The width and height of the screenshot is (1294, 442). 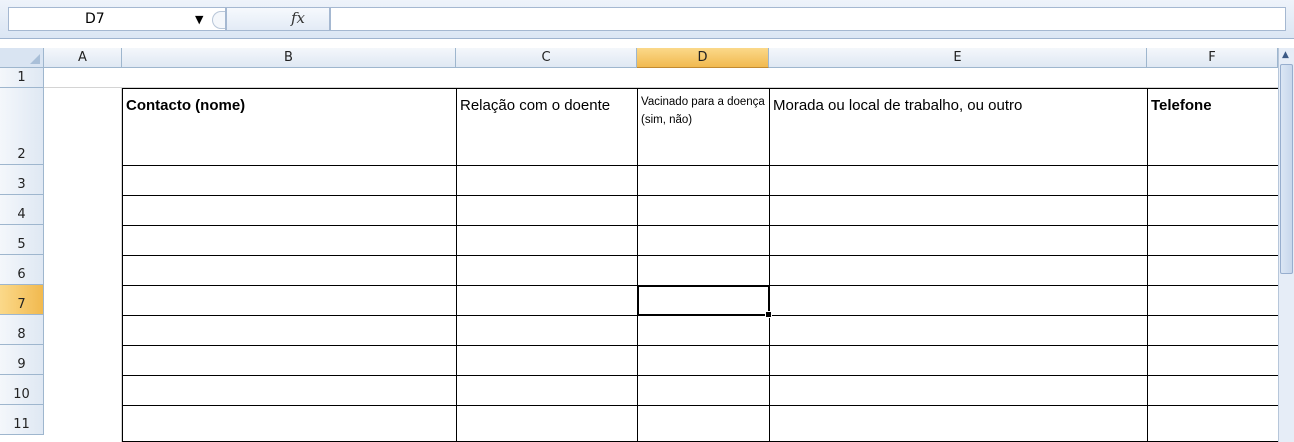 I want to click on scrollbar-thumb, so click(x=1286, y=169).